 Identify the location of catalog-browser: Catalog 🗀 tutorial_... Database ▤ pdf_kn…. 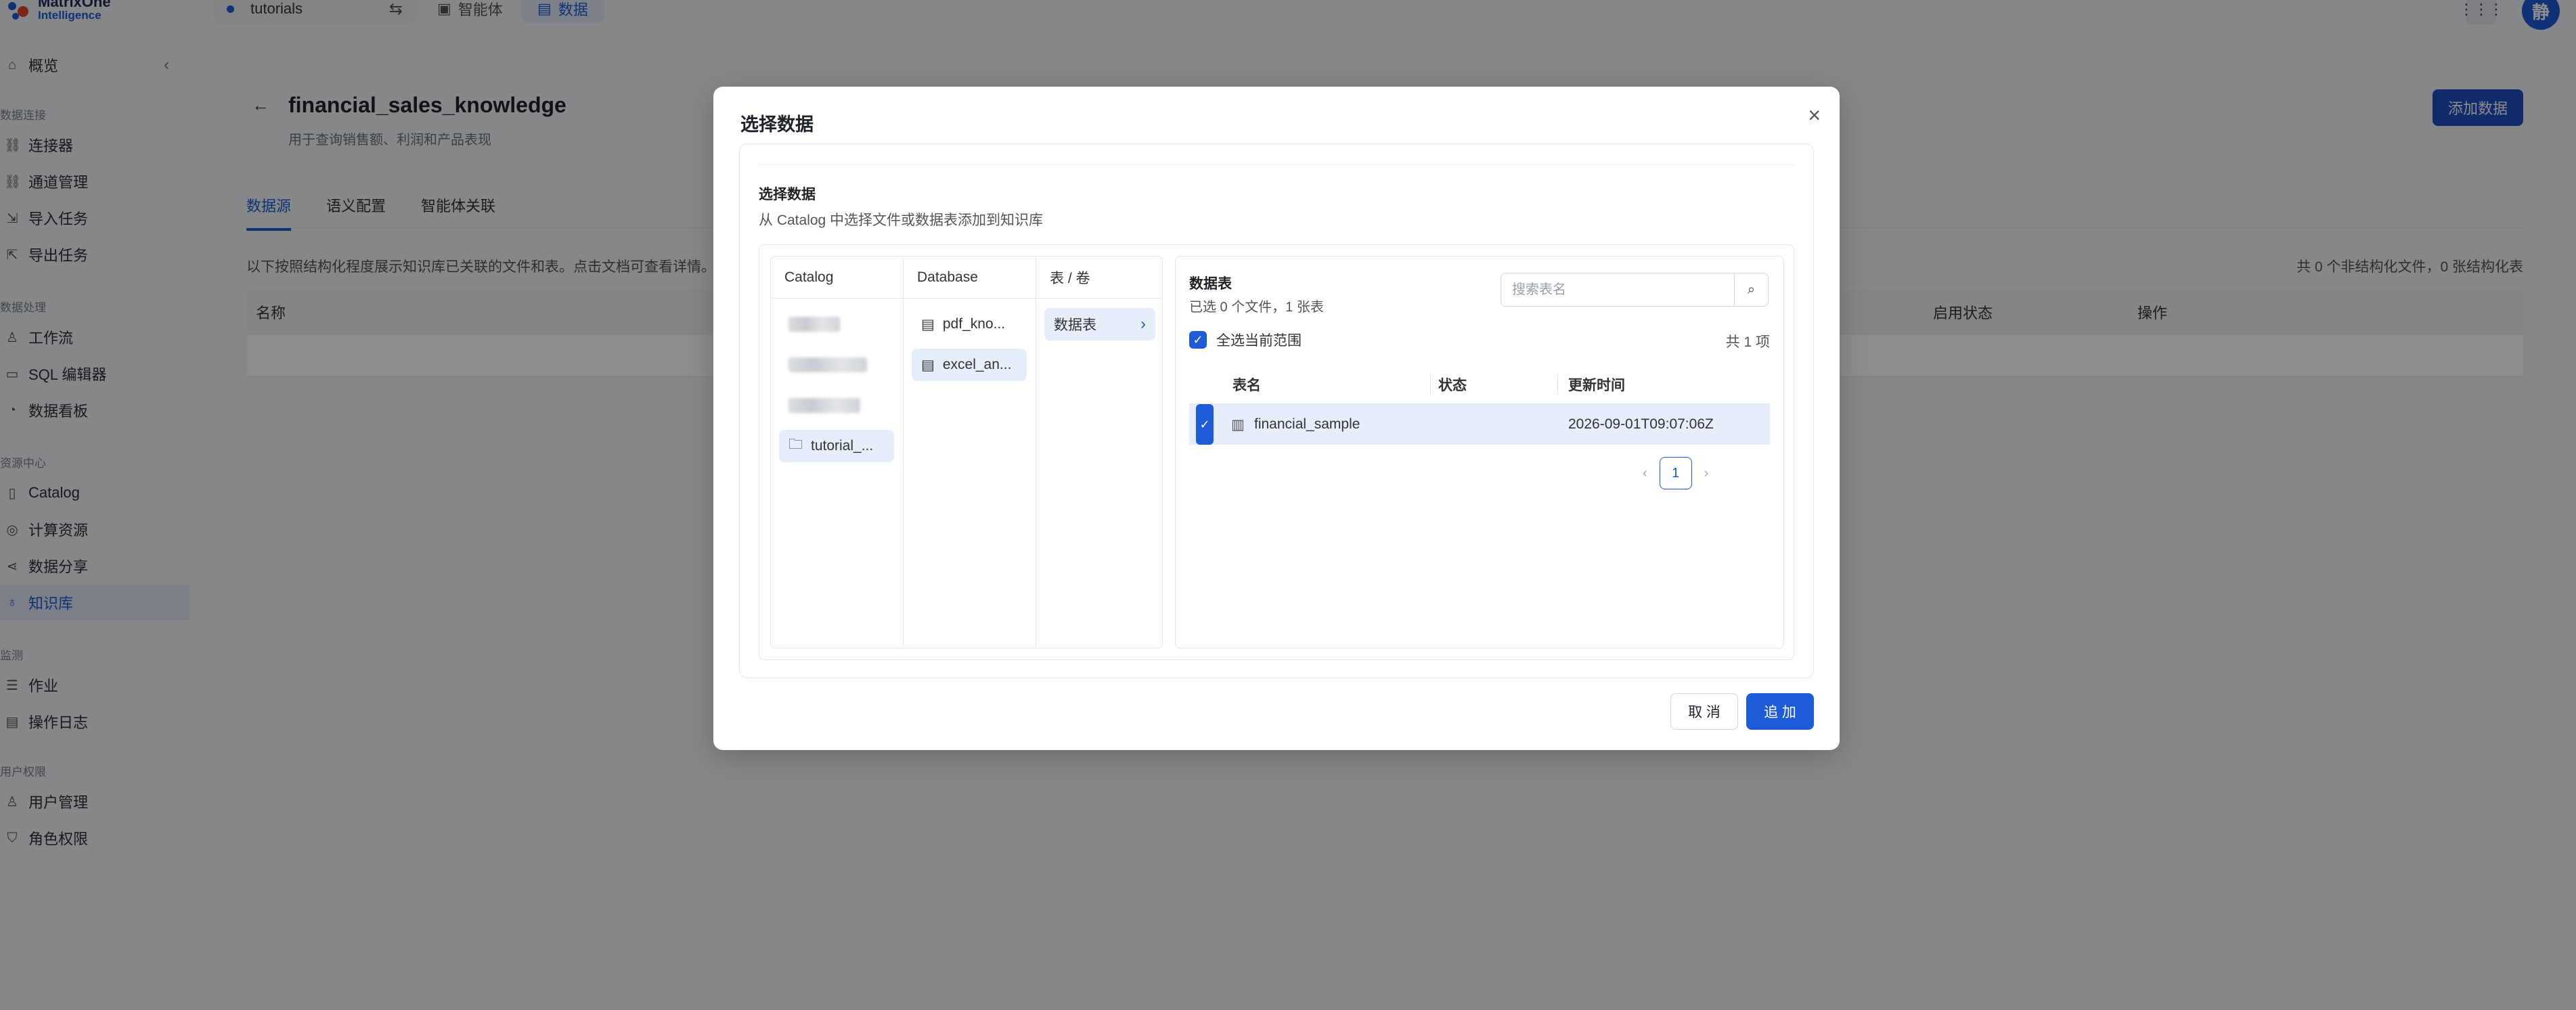
(966, 452).